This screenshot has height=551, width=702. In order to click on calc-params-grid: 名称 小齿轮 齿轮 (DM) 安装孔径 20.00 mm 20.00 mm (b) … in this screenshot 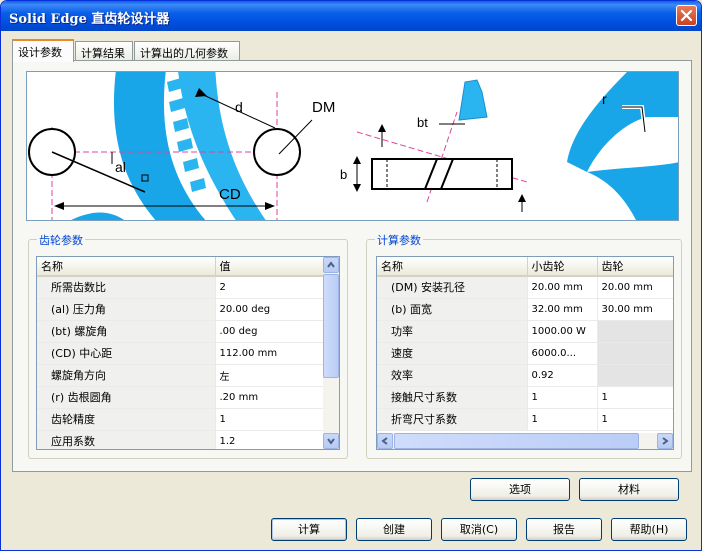, I will do `click(525, 353)`.